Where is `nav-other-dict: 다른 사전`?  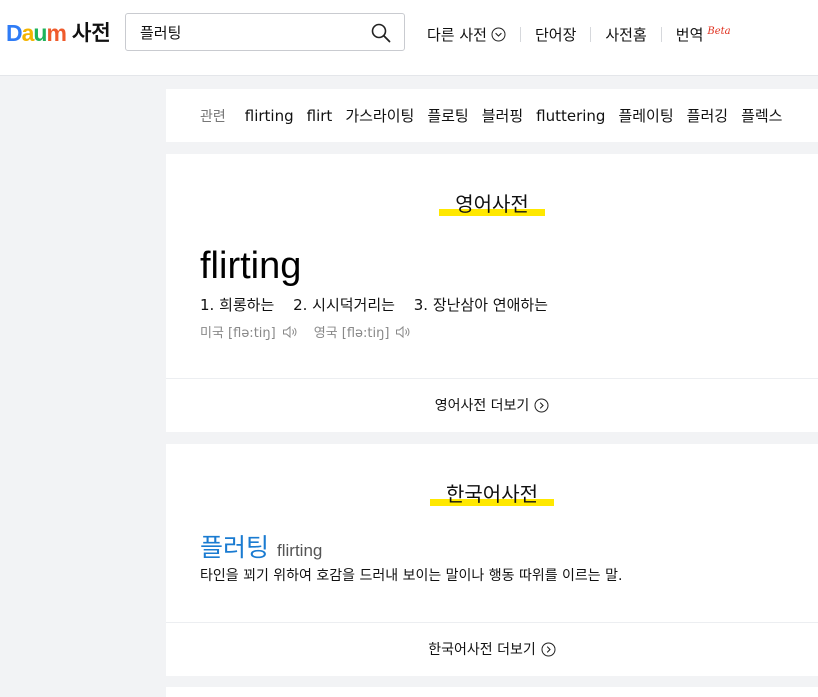
nav-other-dict: 다른 사전 is located at coordinates (466, 34).